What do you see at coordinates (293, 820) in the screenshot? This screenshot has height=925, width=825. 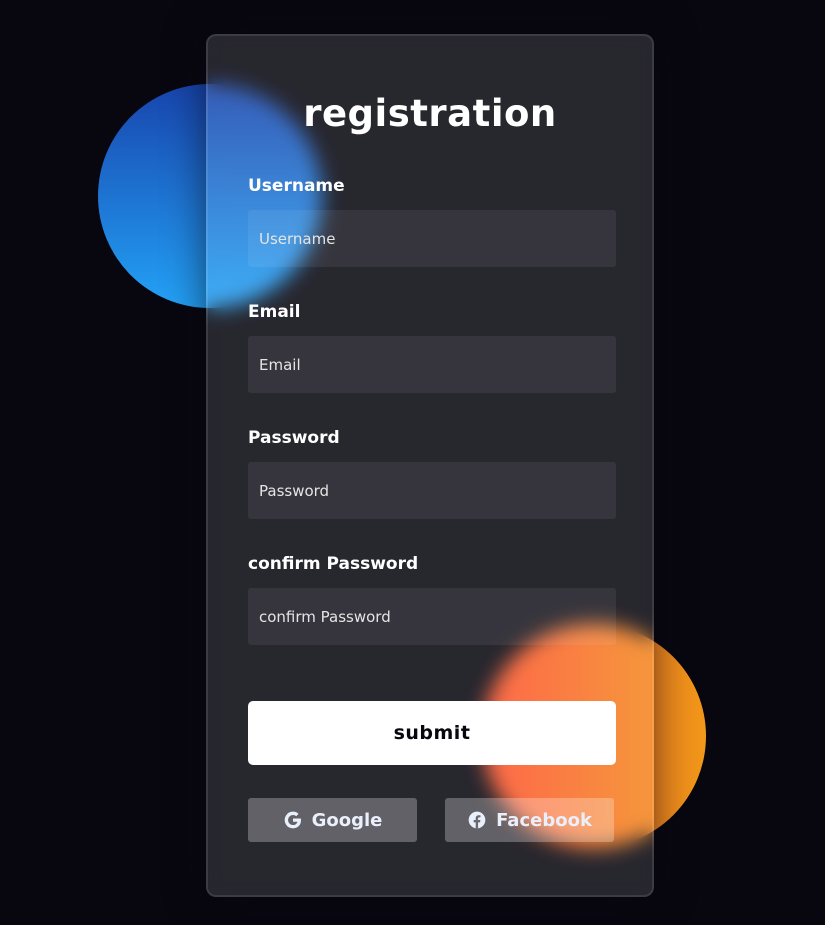 I see `google-icon` at bounding box center [293, 820].